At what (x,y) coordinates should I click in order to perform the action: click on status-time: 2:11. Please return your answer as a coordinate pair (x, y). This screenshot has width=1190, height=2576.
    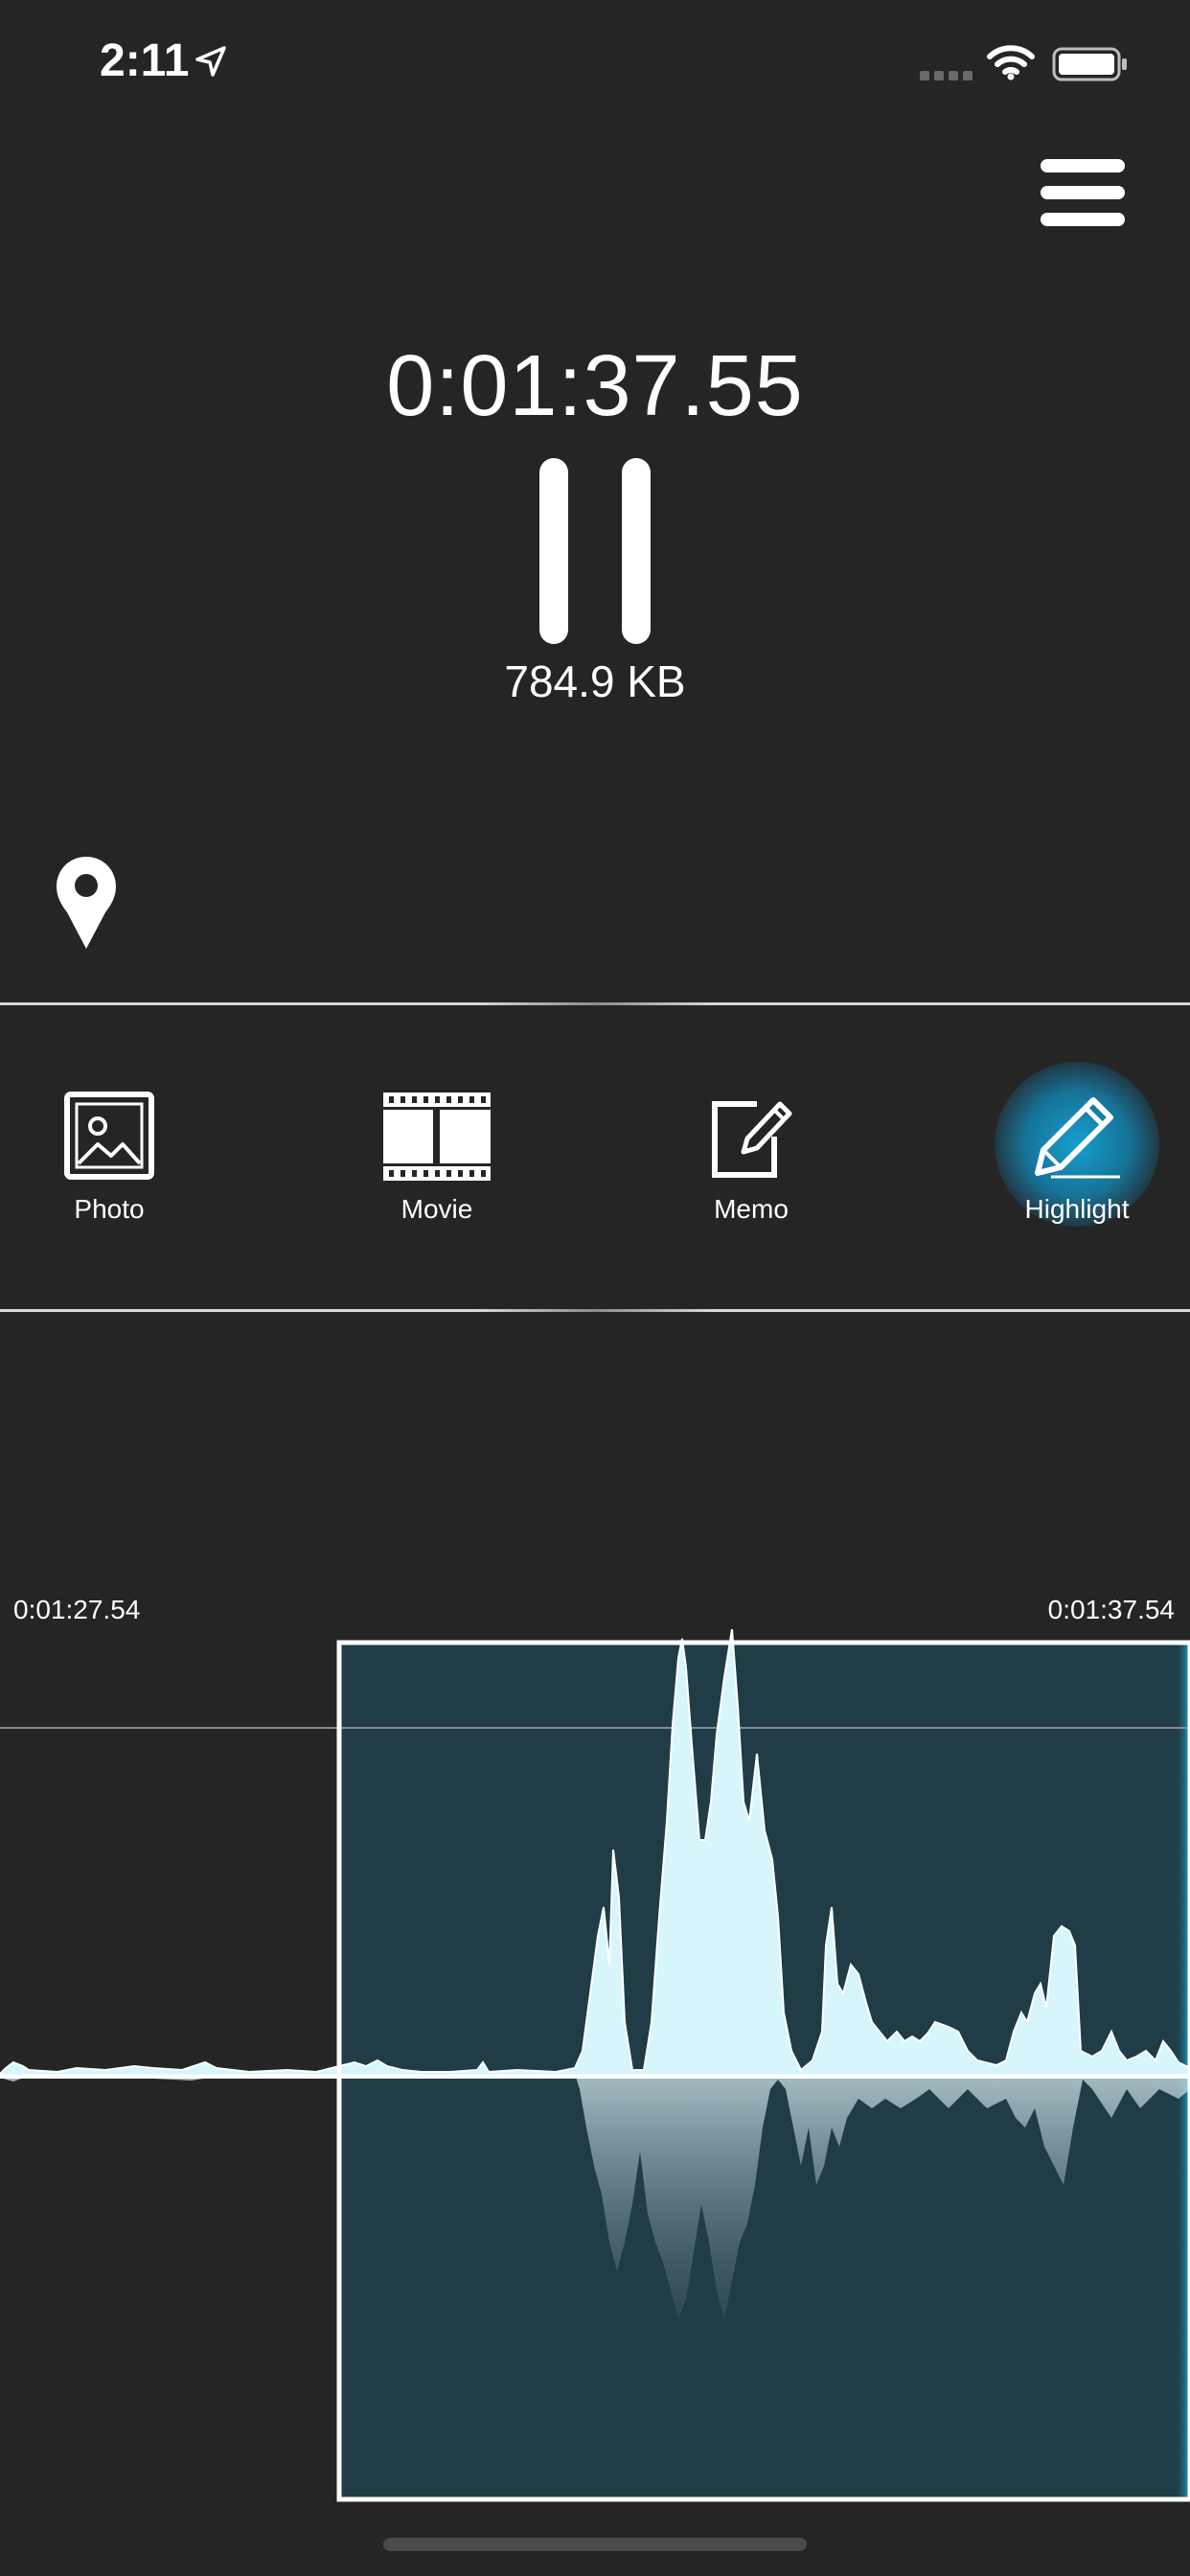
    Looking at the image, I should click on (145, 60).